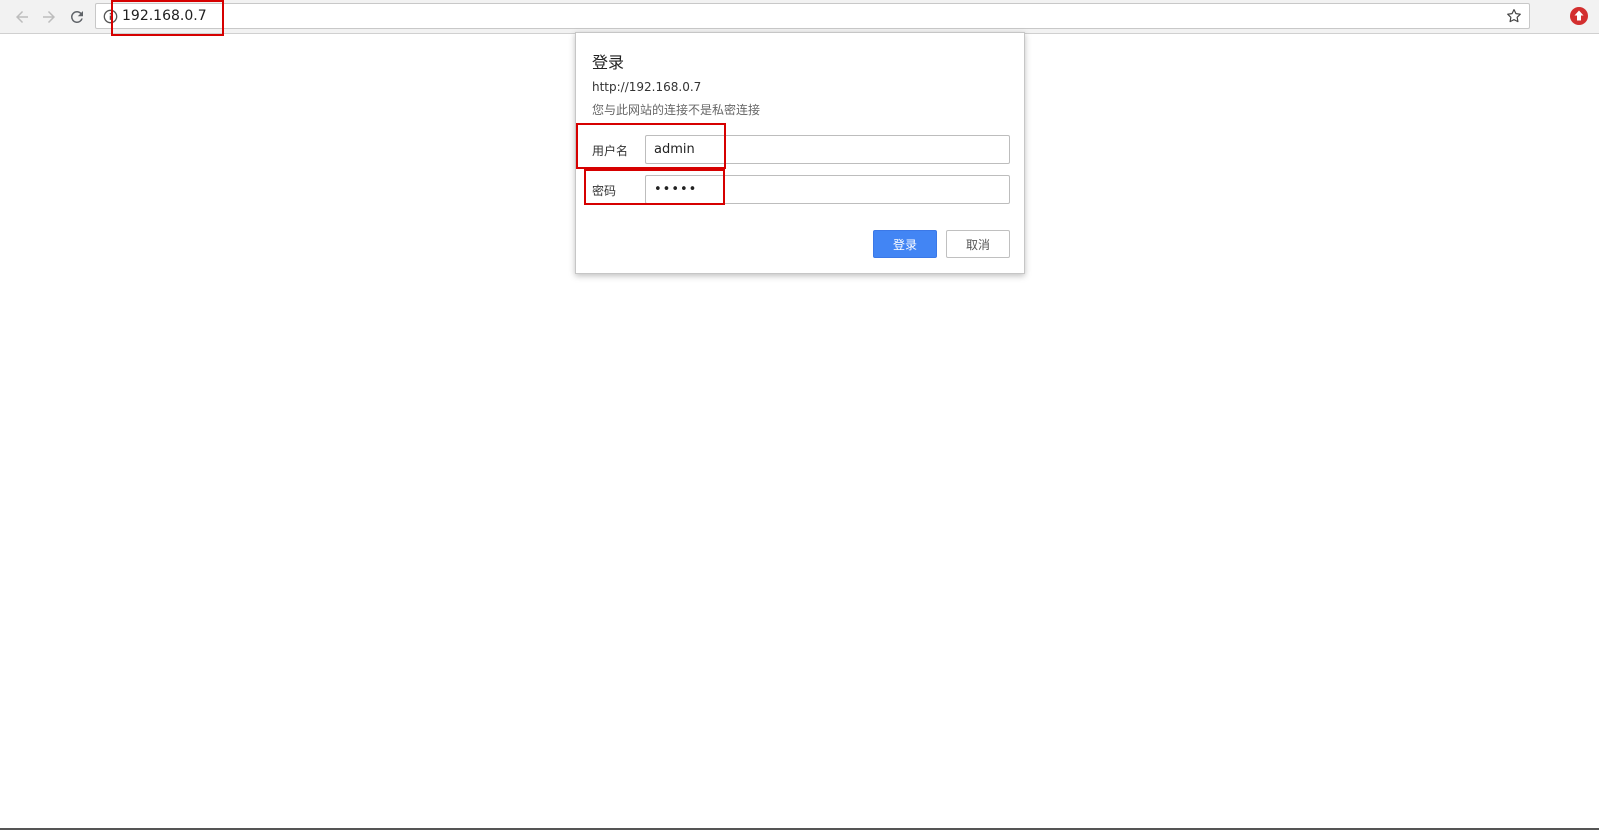 This screenshot has width=1599, height=830. I want to click on star-icon, so click(1514, 16).